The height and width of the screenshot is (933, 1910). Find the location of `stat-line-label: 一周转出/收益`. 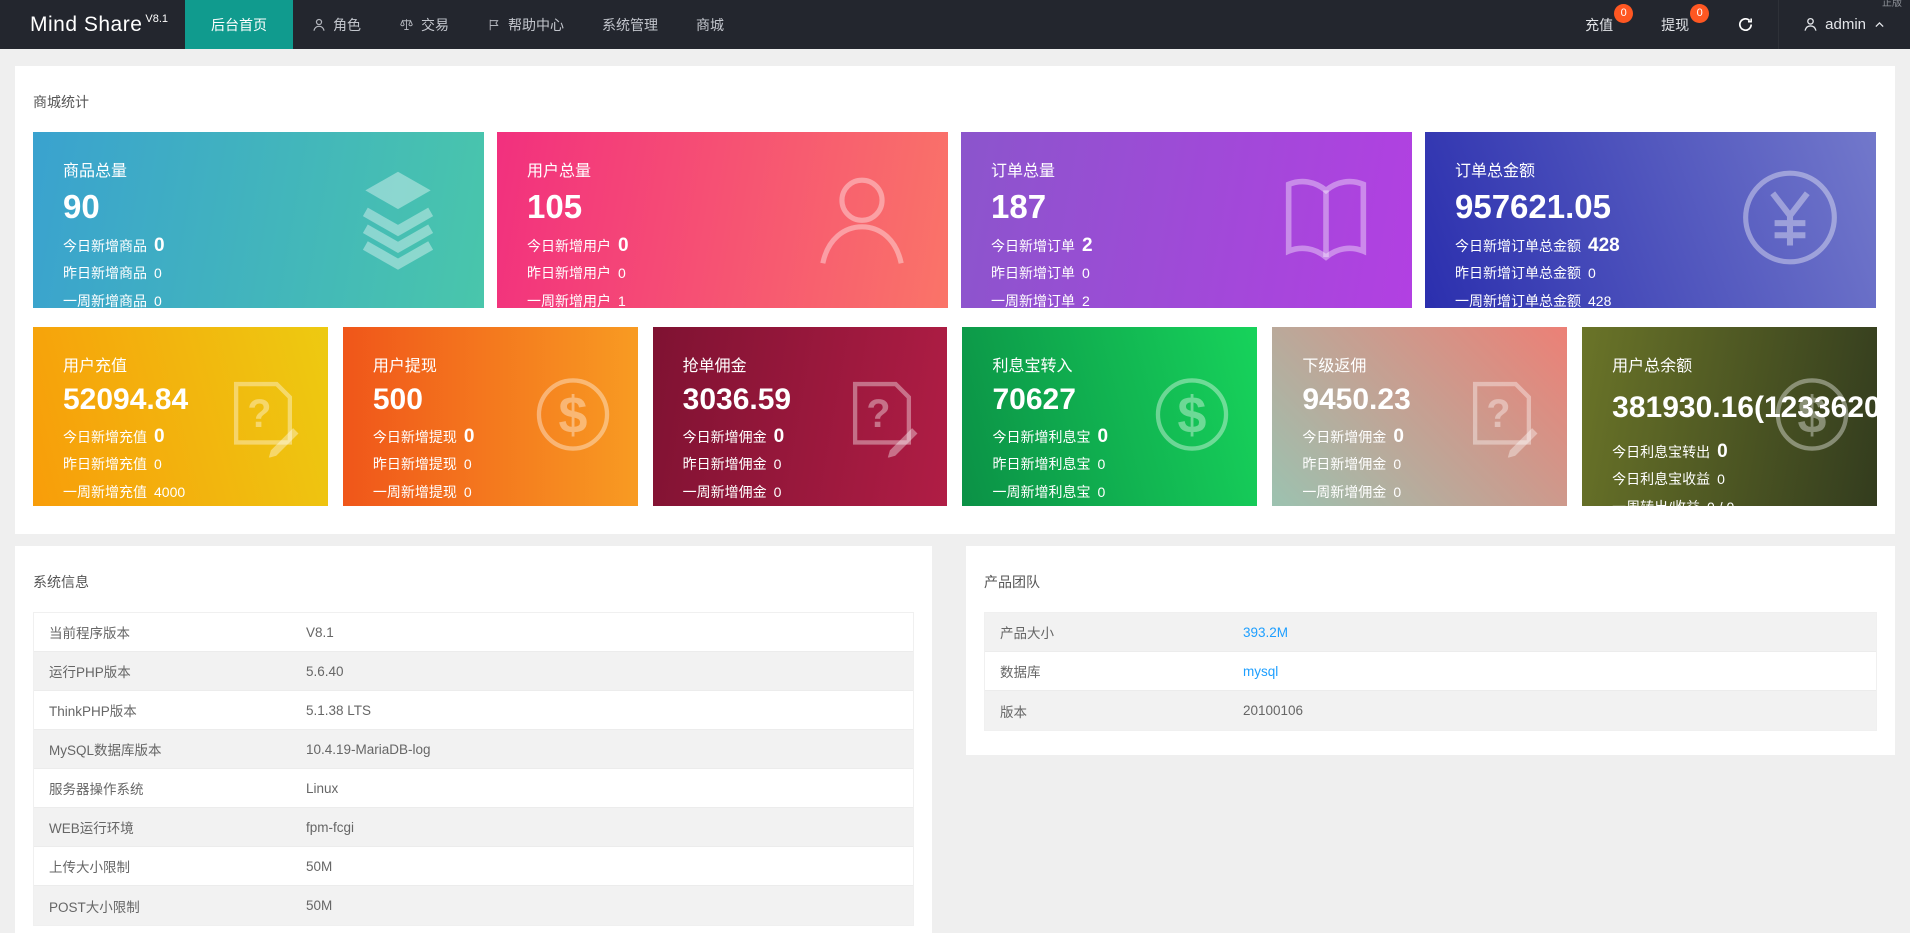

stat-line-label: 一周转出/收益 is located at coordinates (1656, 501).